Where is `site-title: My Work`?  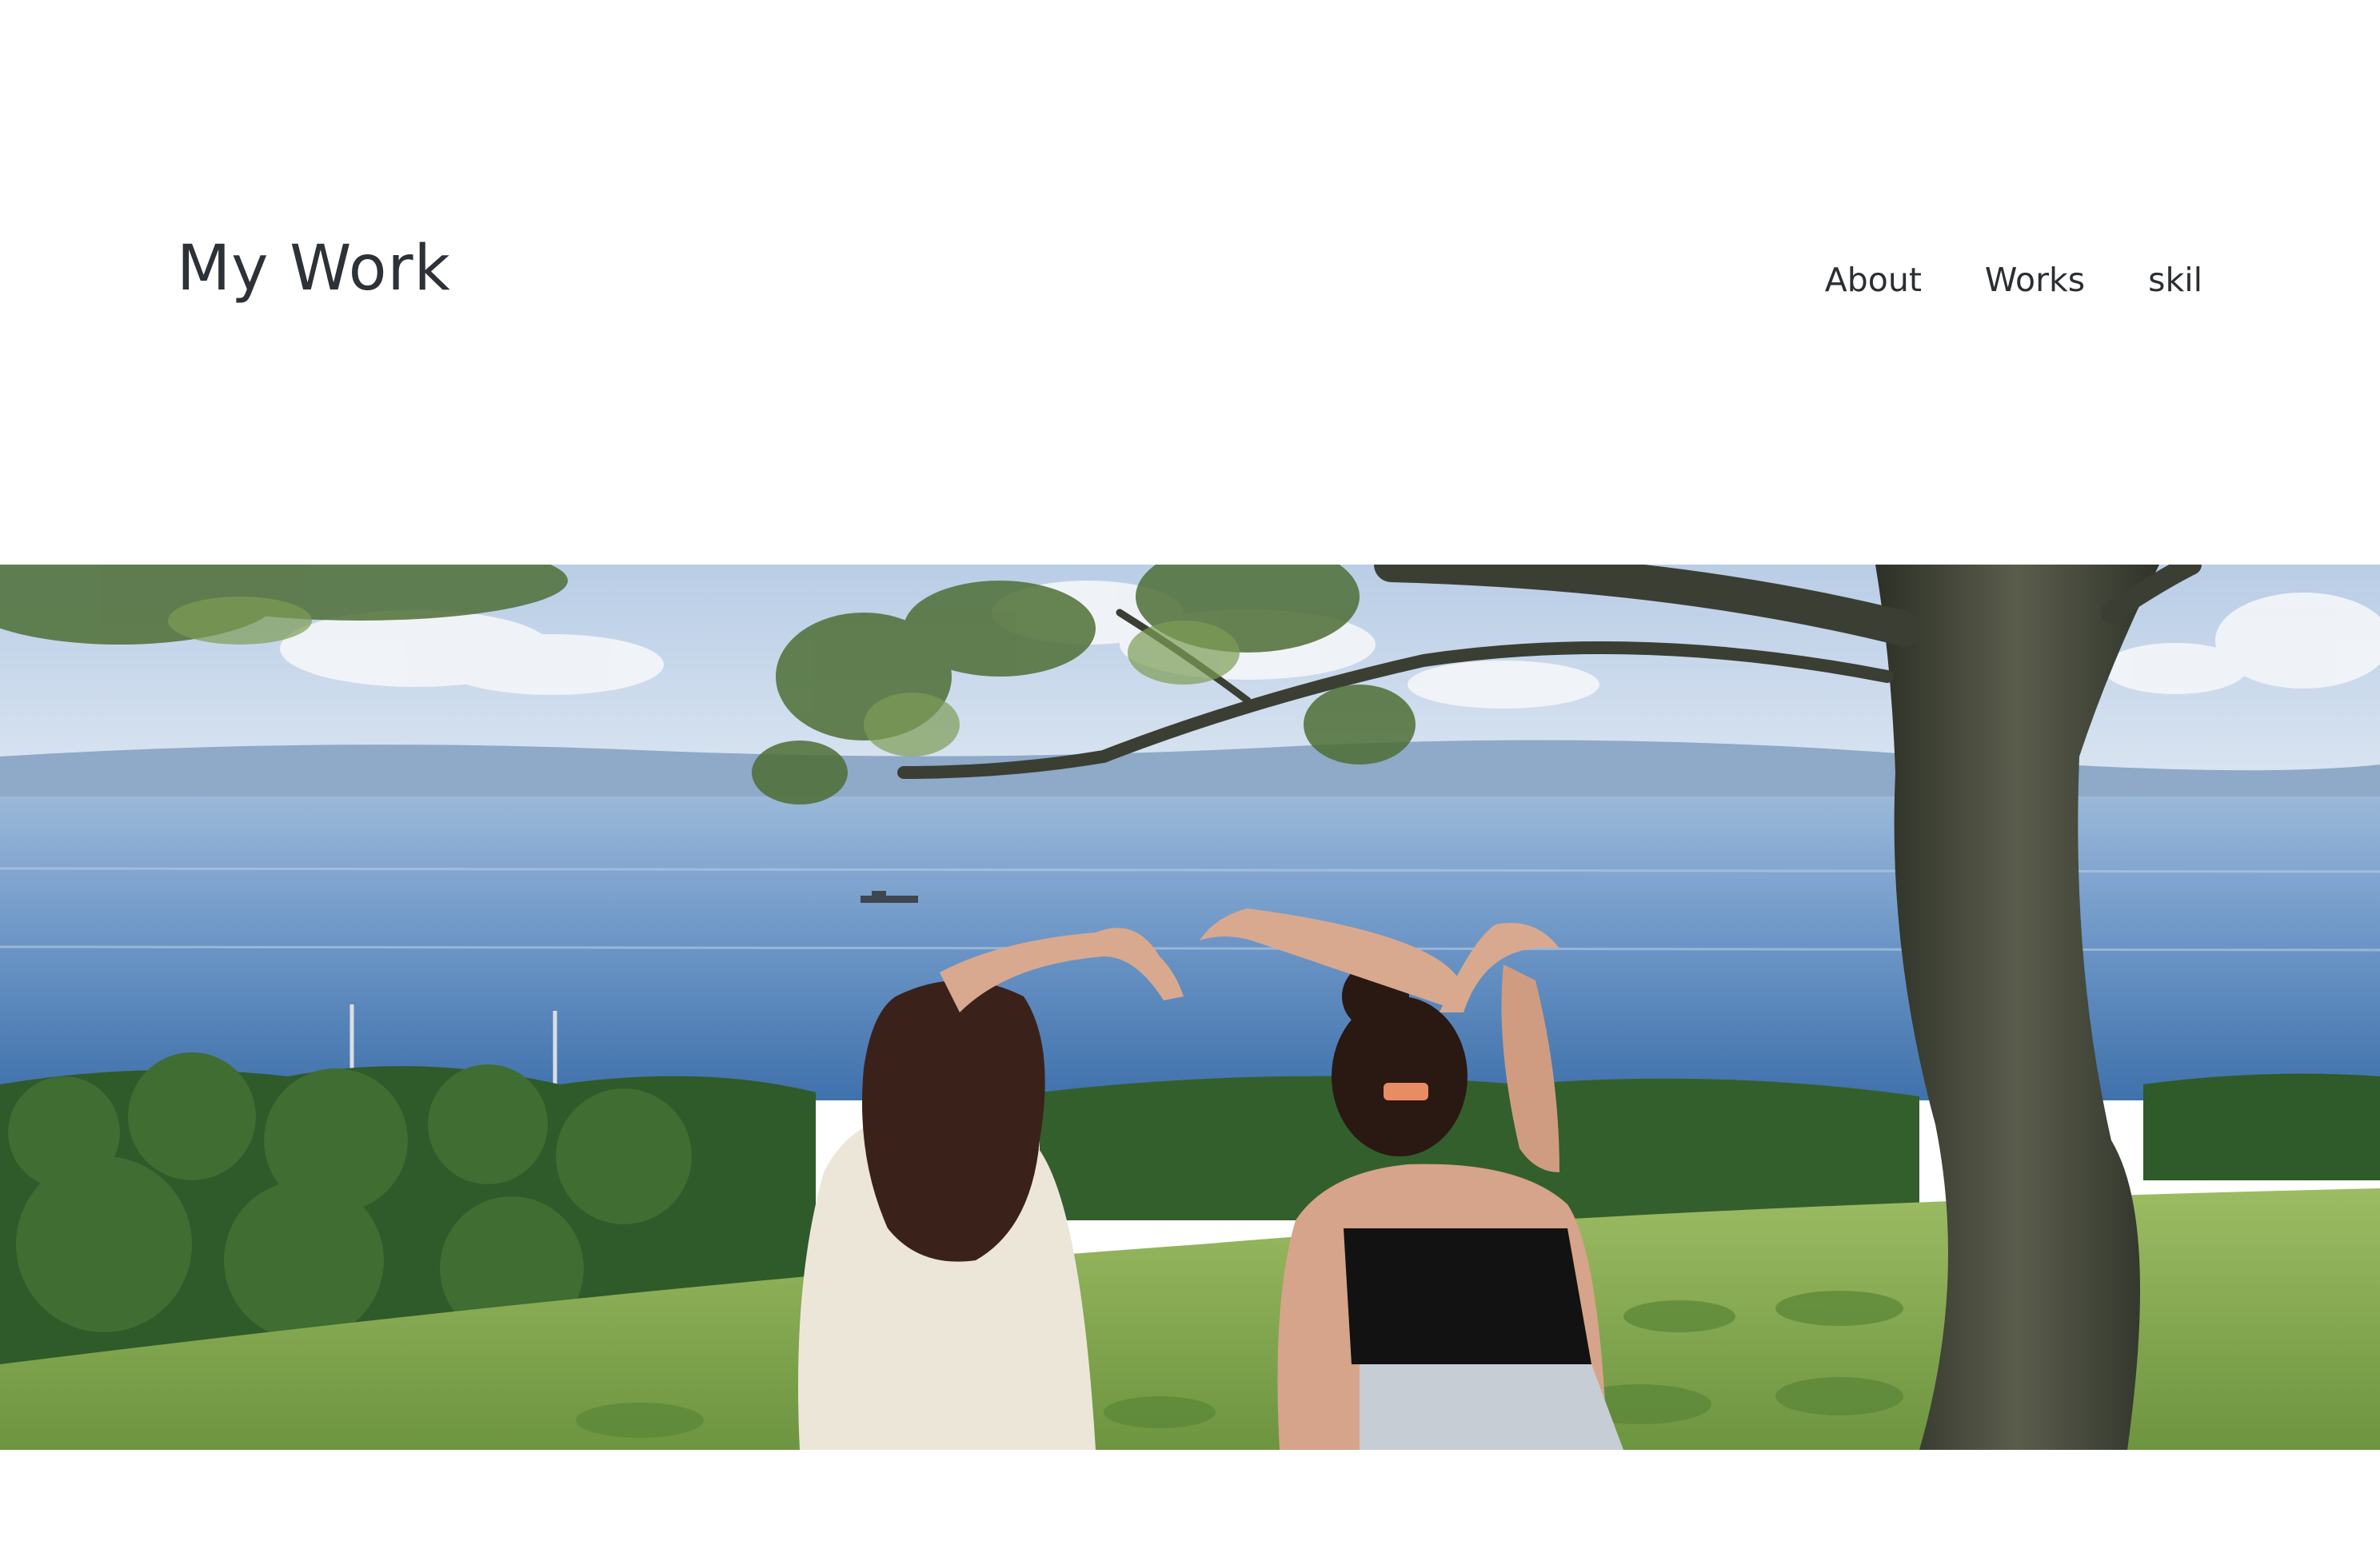
site-title: My Work is located at coordinates (314, 268).